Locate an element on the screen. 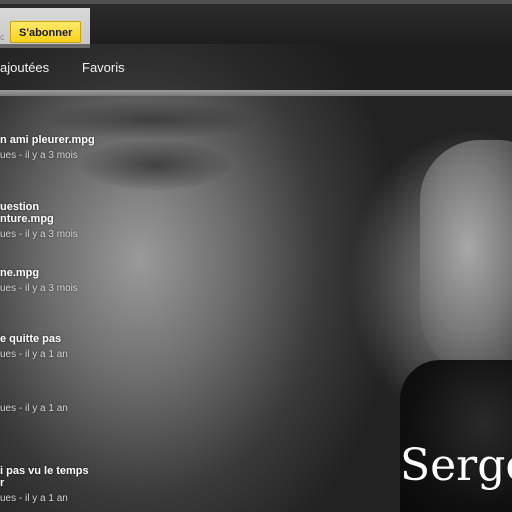 This screenshot has height=512, width=512. list-item: uestion nture.mpg ues - il y a 3 mois is located at coordinates (190, 220).